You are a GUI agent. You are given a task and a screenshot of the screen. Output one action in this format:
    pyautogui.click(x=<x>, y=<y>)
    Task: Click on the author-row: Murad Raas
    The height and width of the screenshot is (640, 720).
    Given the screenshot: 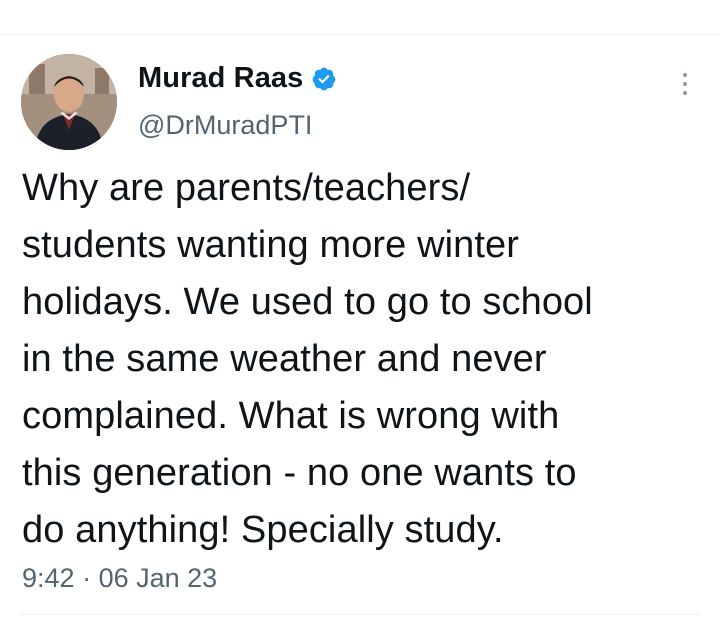 What is the action you would take?
    pyautogui.click(x=237, y=78)
    